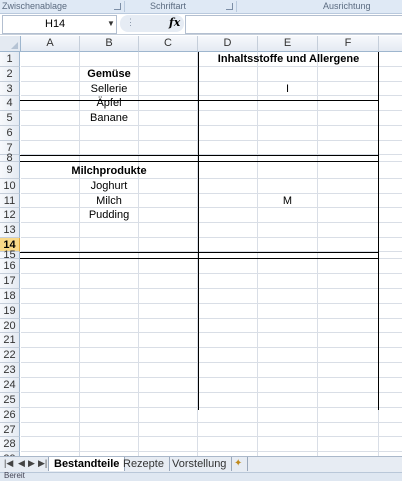  What do you see at coordinates (168, 44) in the screenshot?
I see `column-header-c: C` at bounding box center [168, 44].